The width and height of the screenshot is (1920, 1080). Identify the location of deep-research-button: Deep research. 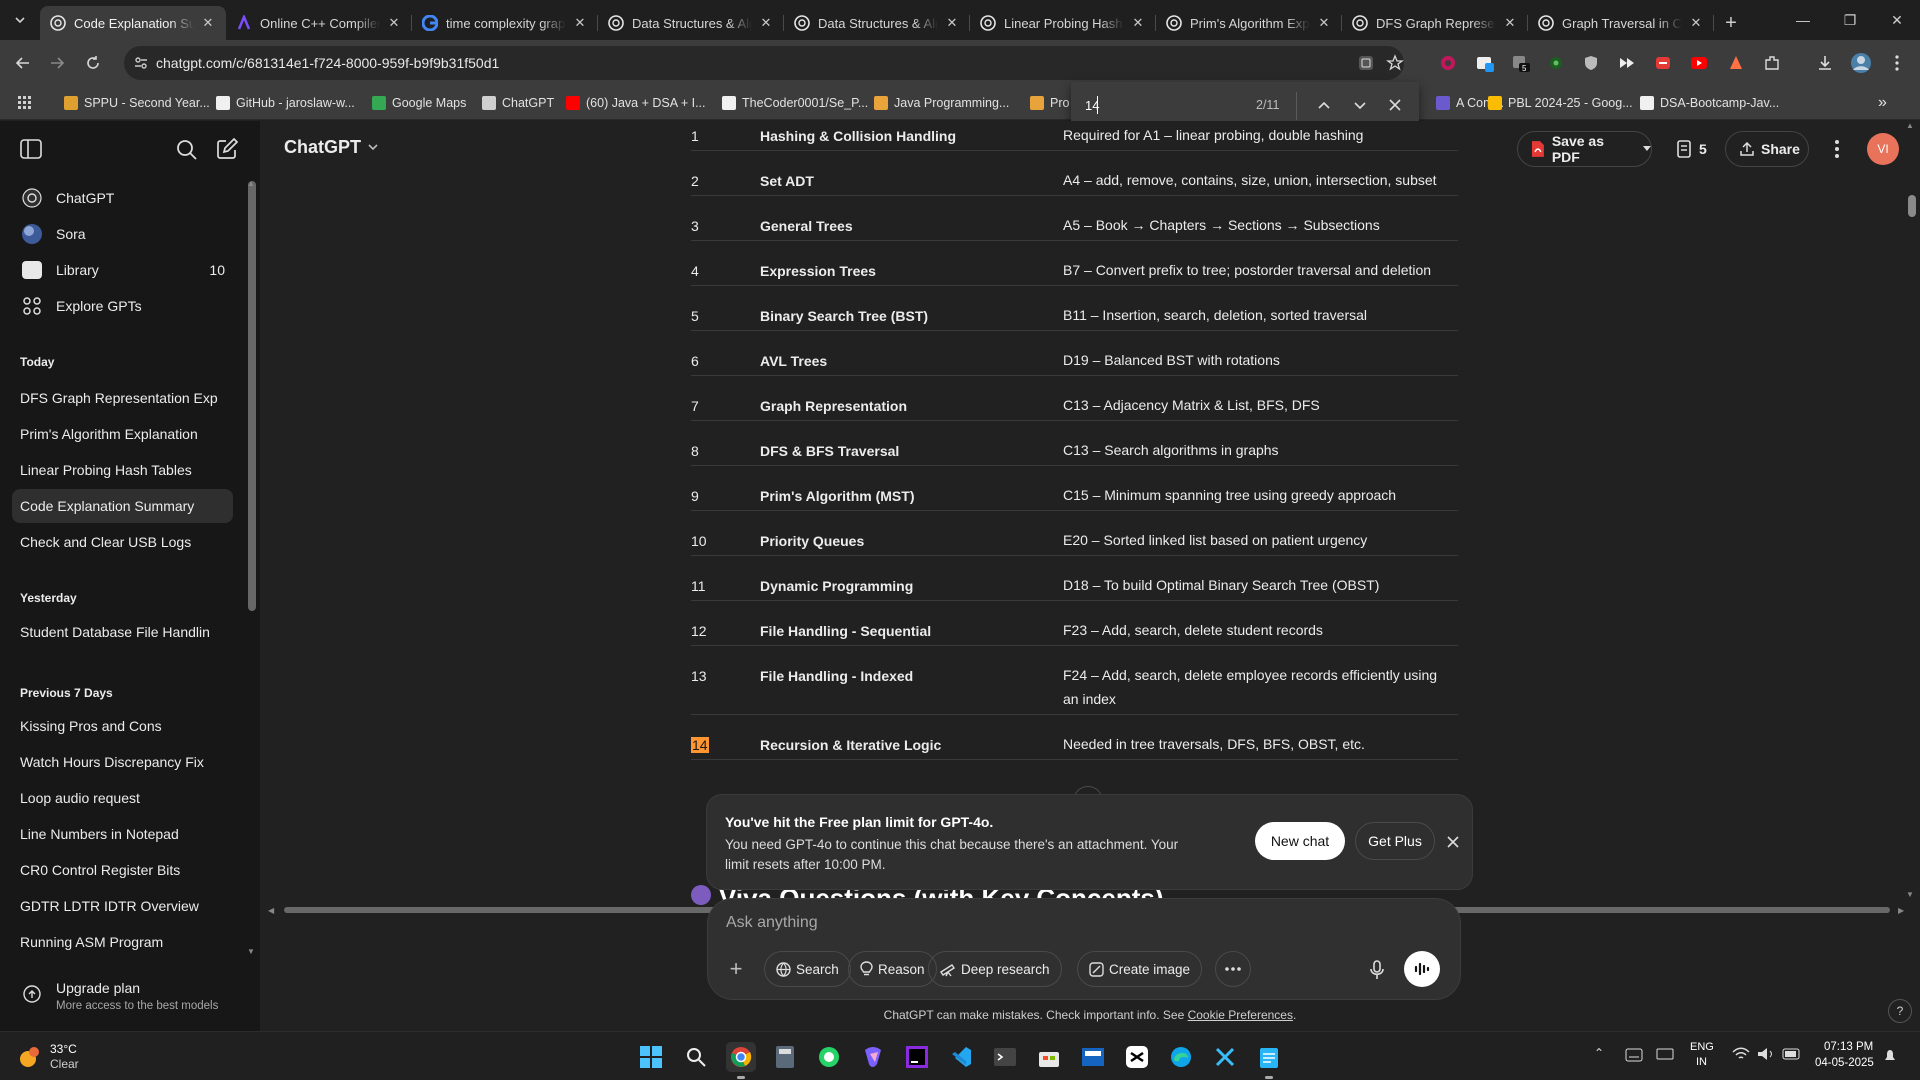
(995, 969).